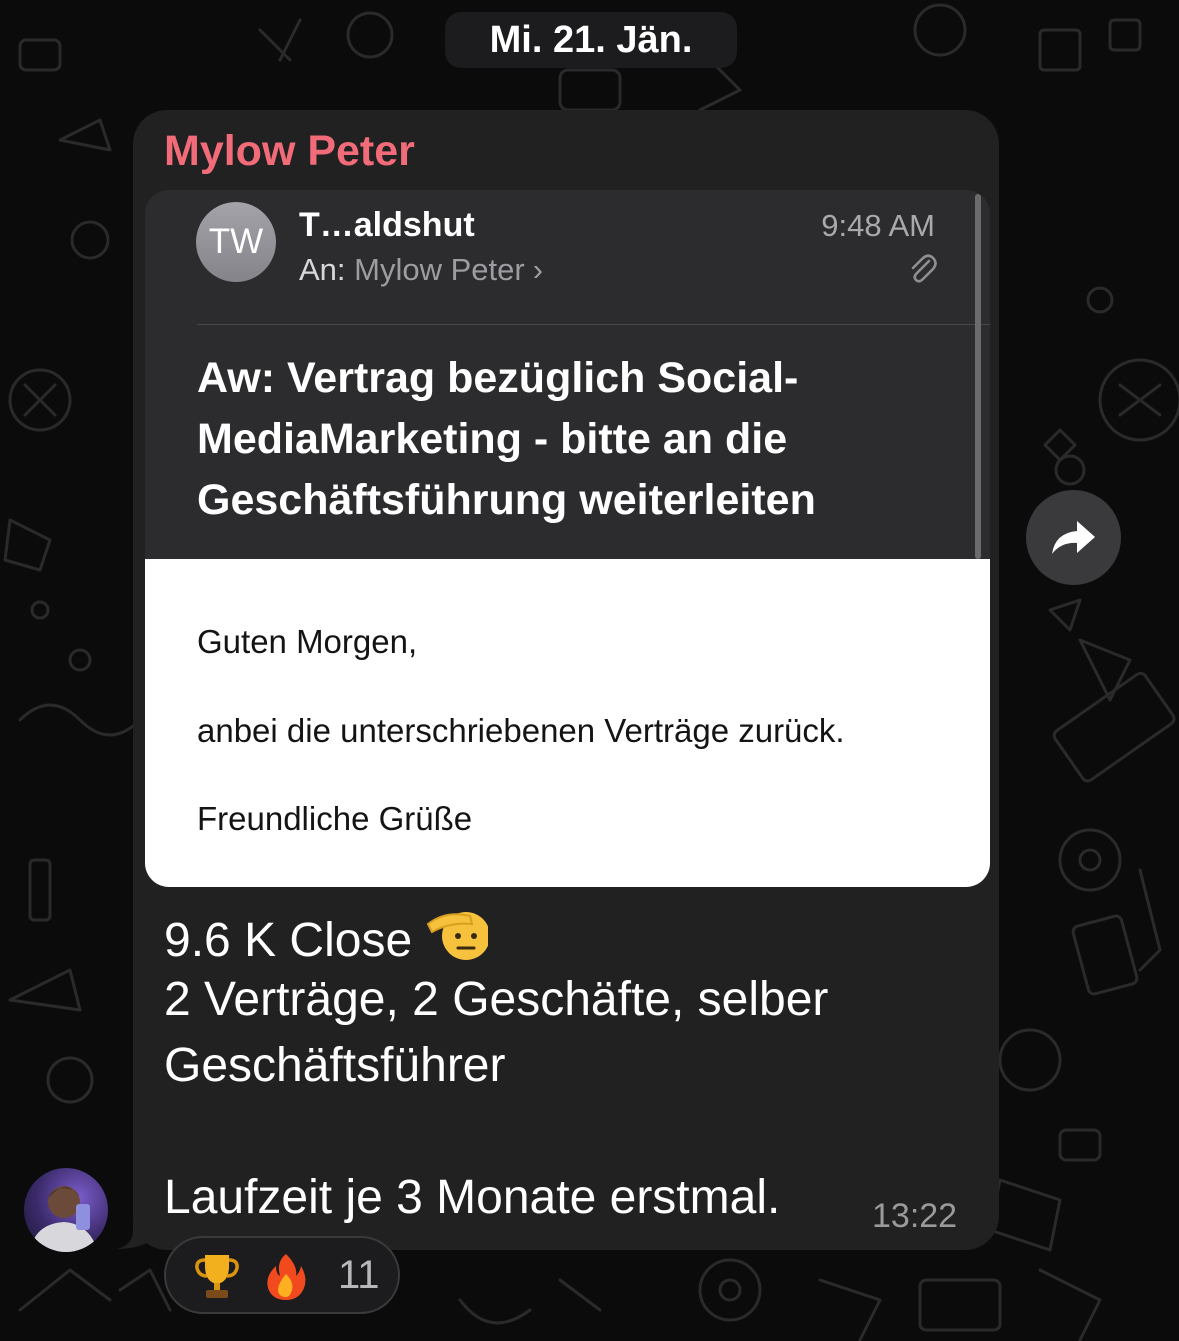 The height and width of the screenshot is (1341, 1179). What do you see at coordinates (915, 1216) in the screenshot?
I see `message-time: 13:22` at bounding box center [915, 1216].